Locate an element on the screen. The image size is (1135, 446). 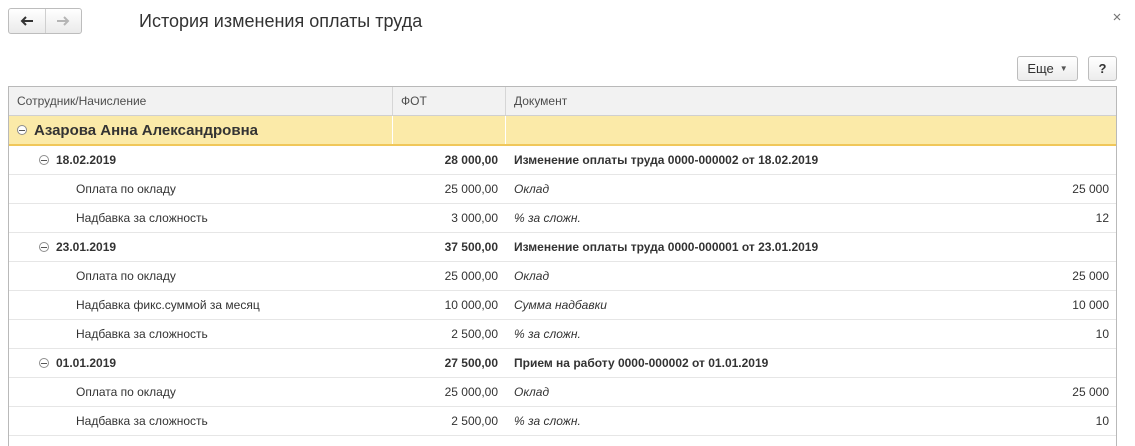
column-header-fot: ФОТ is located at coordinates (449, 101).